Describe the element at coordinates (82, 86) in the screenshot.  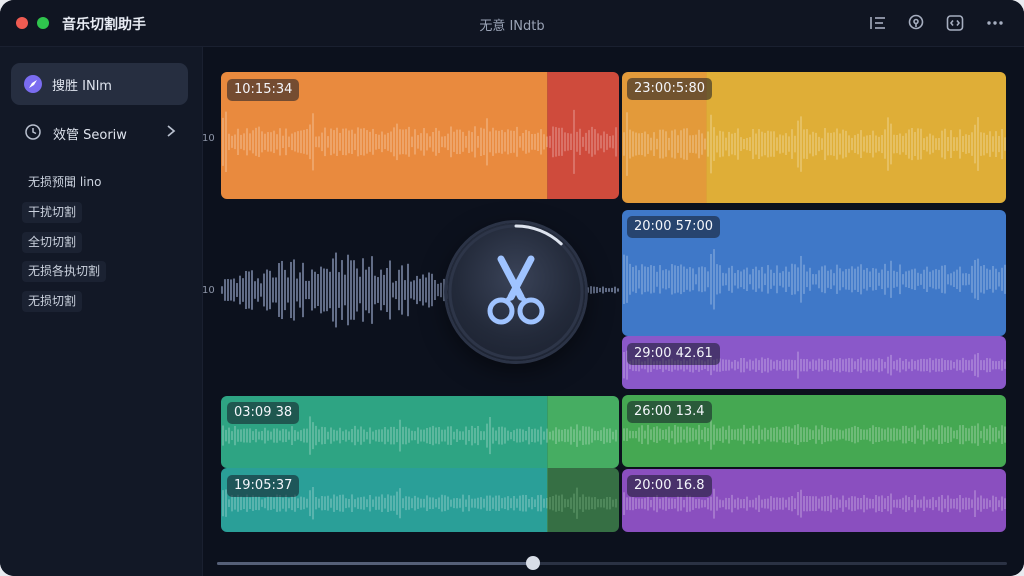
I see `sidebar-item-label: 搜胜 INlm` at that location.